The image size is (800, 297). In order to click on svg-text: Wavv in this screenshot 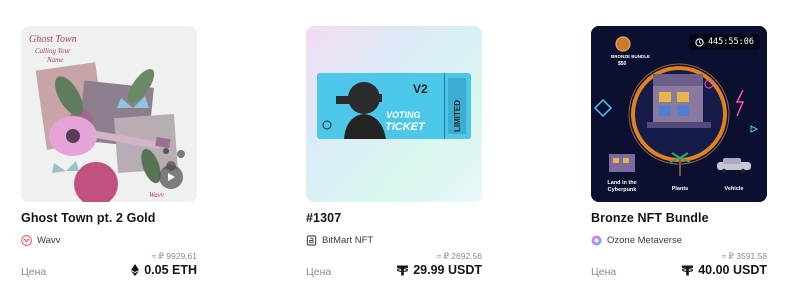, I will do `click(157, 195)`.